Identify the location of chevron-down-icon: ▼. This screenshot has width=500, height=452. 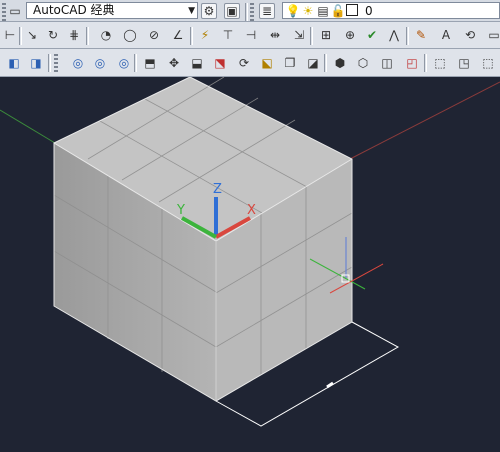
(191, 11).